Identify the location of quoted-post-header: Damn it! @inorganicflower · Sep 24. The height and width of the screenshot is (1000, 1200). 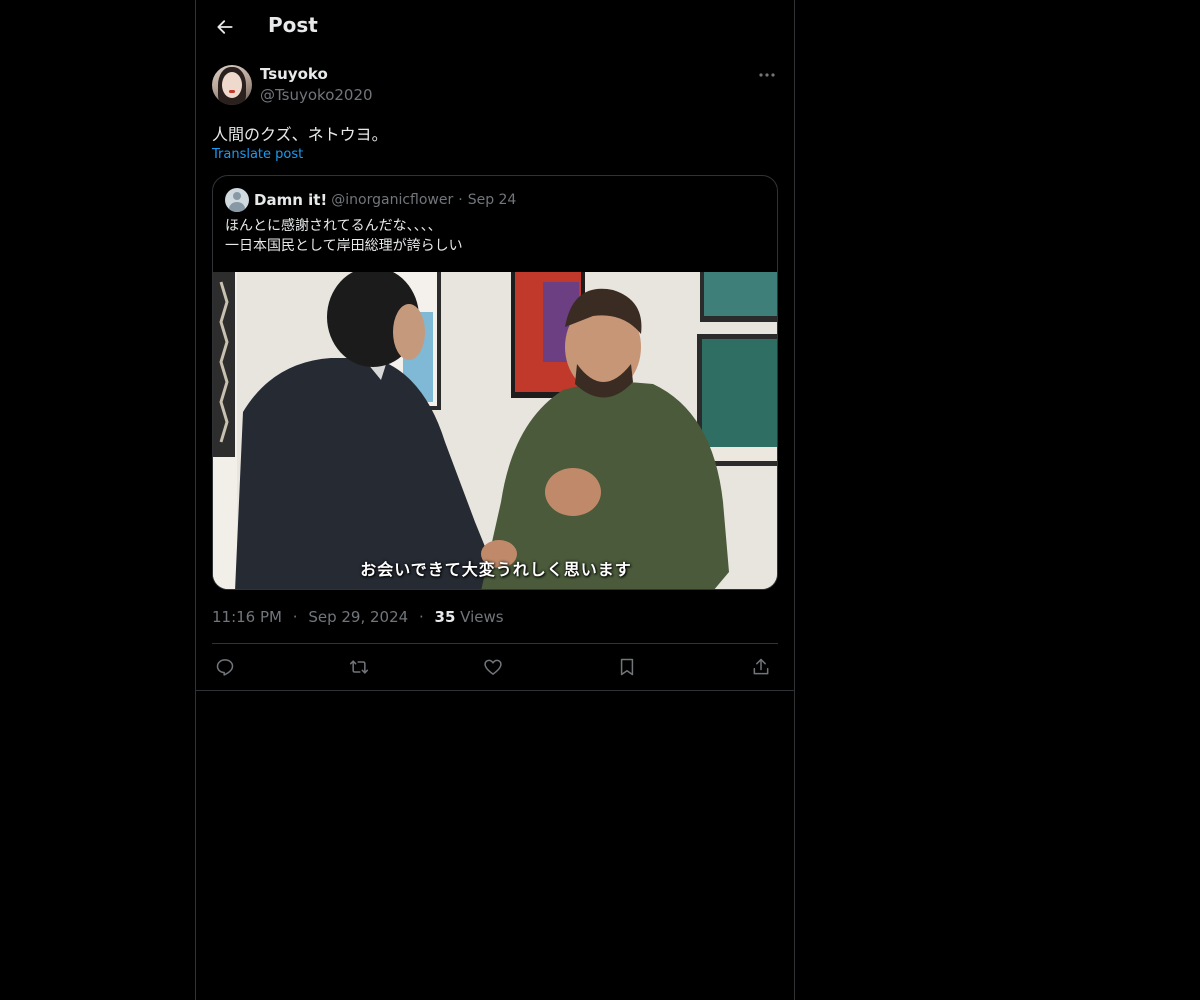
(495, 200).